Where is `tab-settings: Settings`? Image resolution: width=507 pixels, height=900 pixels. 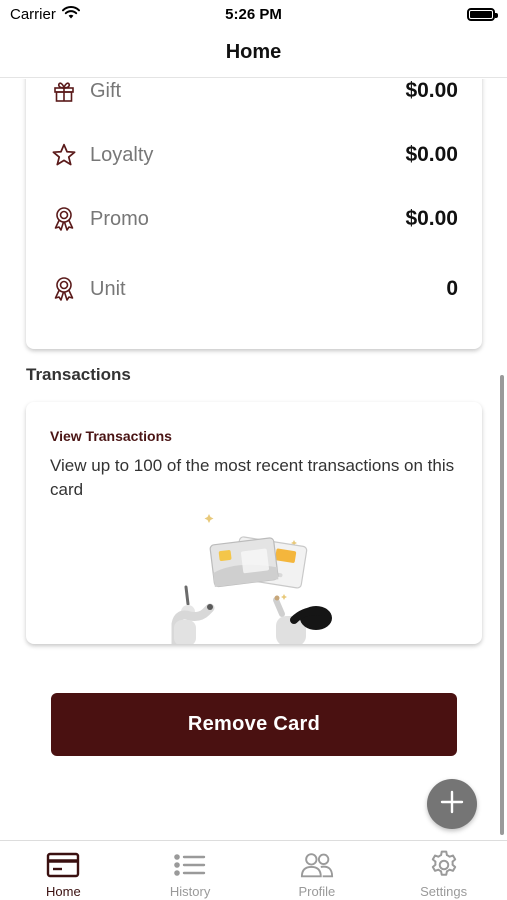
tab-settings: Settings is located at coordinates (443, 870).